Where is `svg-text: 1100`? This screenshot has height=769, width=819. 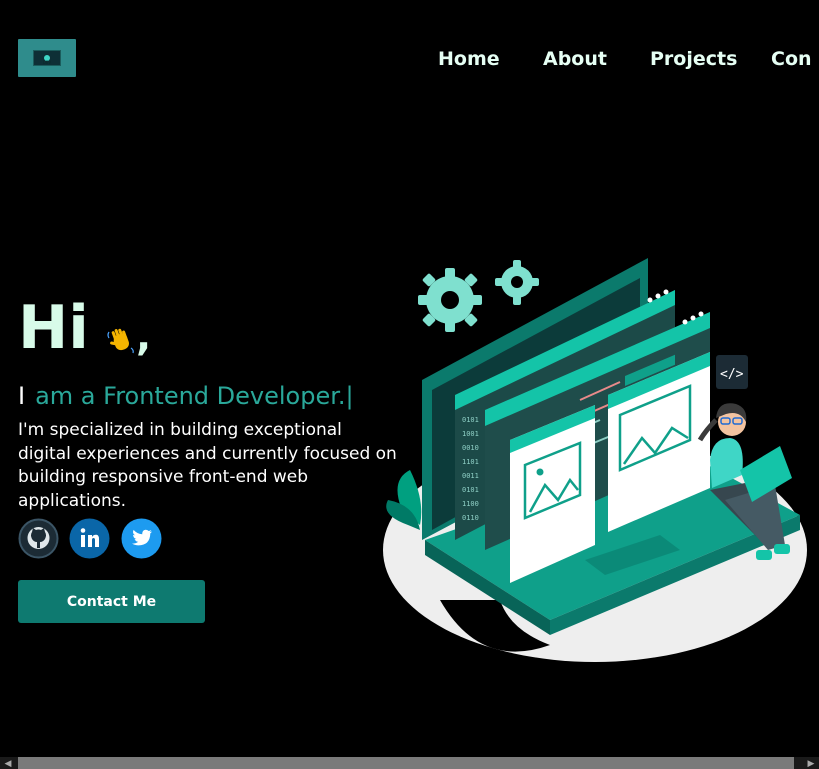 svg-text: 1100 is located at coordinates (470, 504).